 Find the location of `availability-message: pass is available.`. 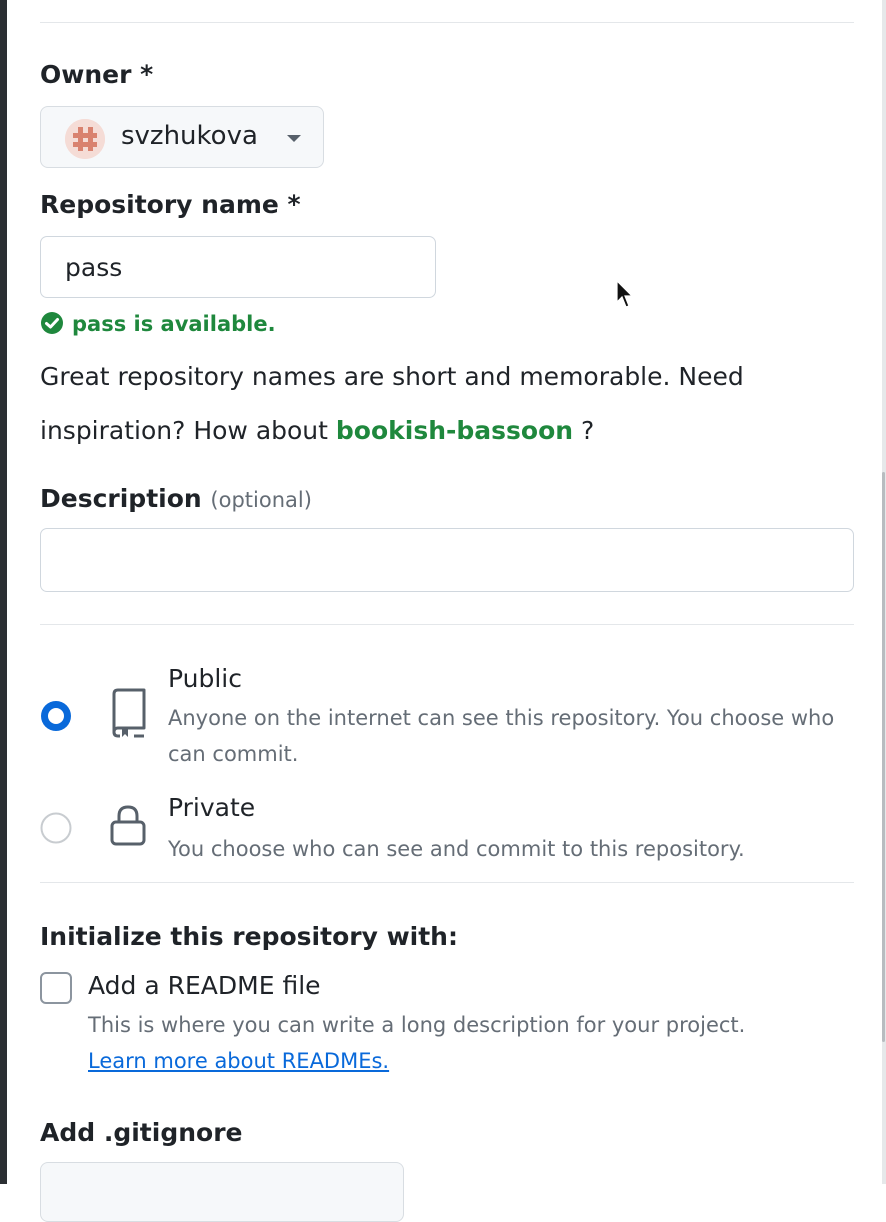

availability-message: pass is available. is located at coordinates (158, 323).